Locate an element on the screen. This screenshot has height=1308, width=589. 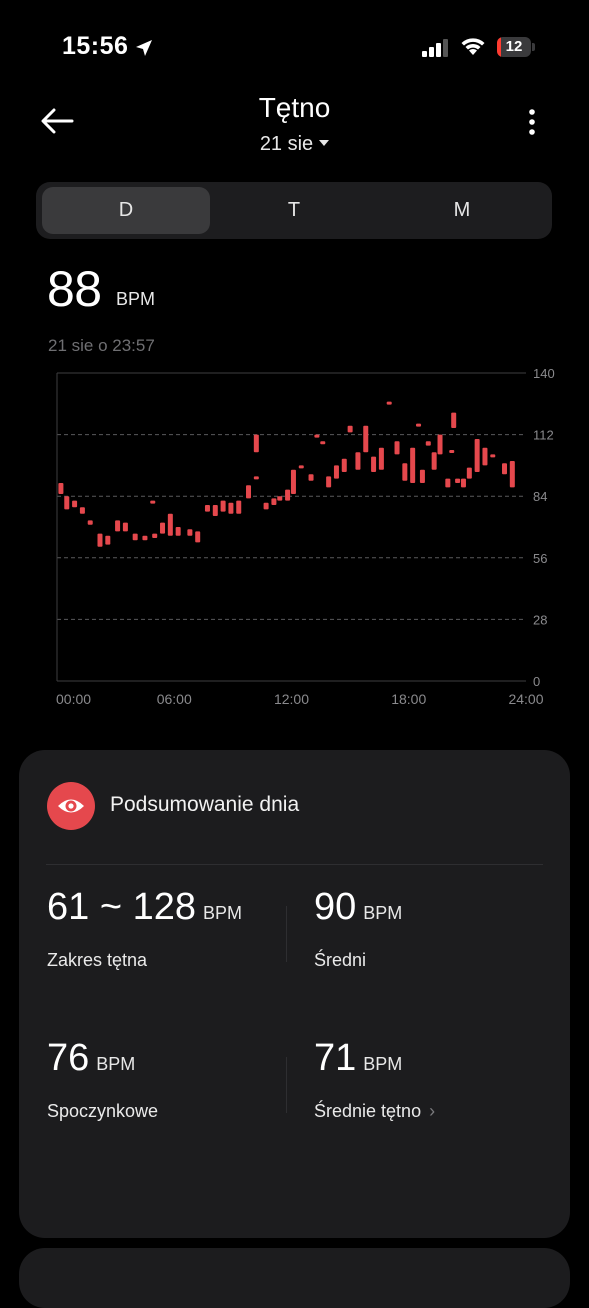
tab-week: T is located at coordinates (294, 210).